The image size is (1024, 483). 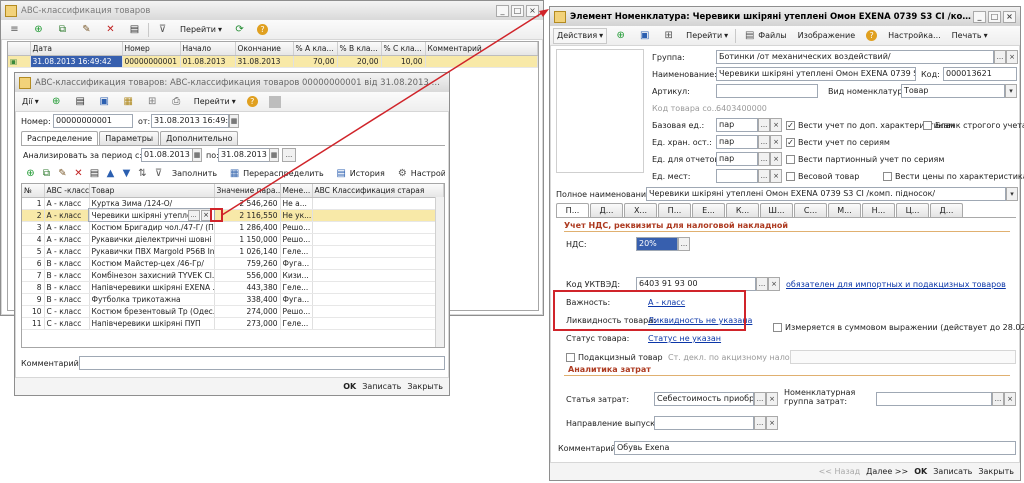 I want to click on abc-document-titlebar: ABC-классификация товаров, so click(x=232, y=82).